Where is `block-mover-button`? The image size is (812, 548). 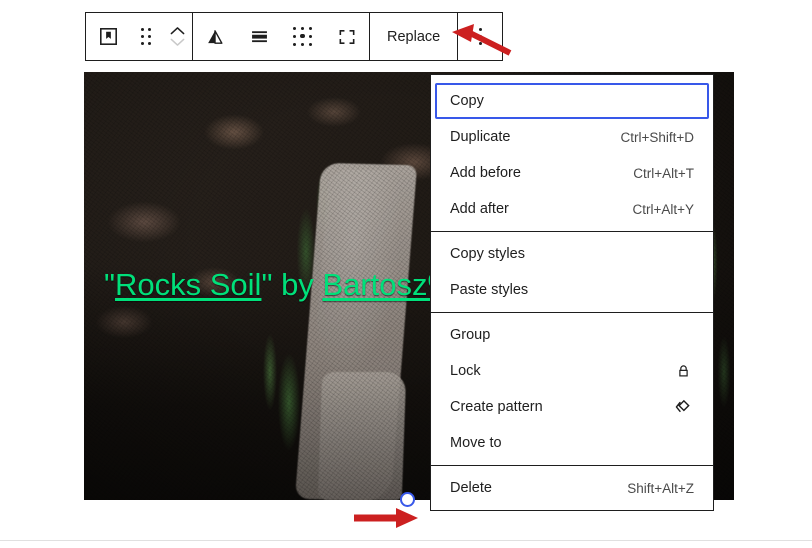
block-mover-button is located at coordinates (177, 36).